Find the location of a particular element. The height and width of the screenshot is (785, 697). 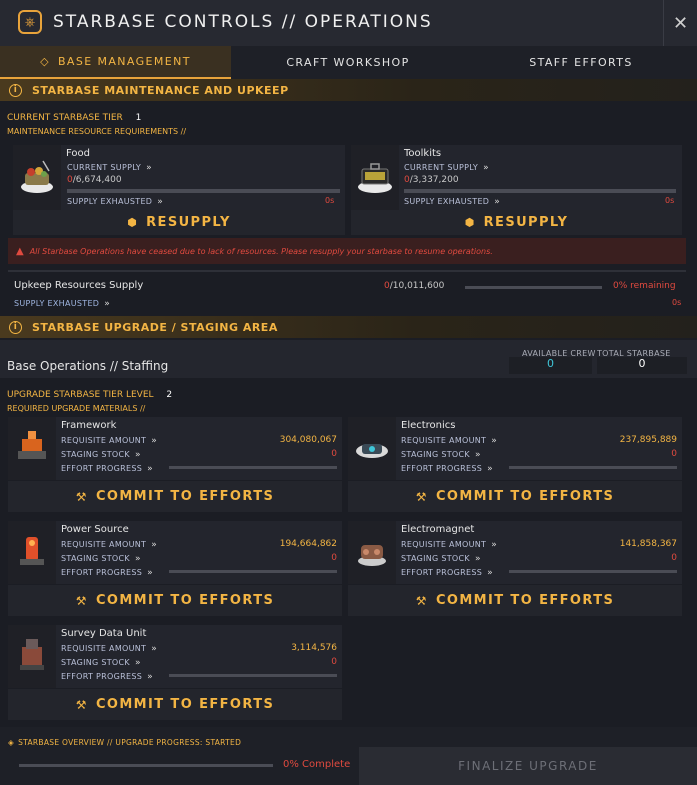

commit-electromagnet-button: ⚒ COMMIT TO EFFORTS is located at coordinates (515, 600).